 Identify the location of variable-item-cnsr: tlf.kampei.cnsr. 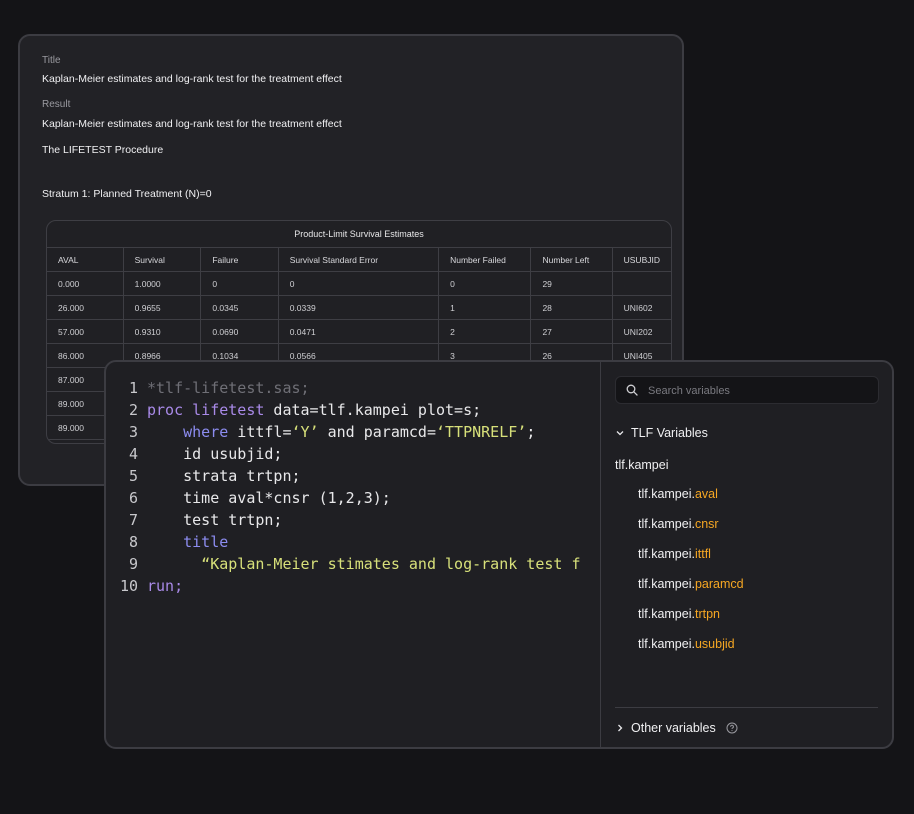
(678, 524).